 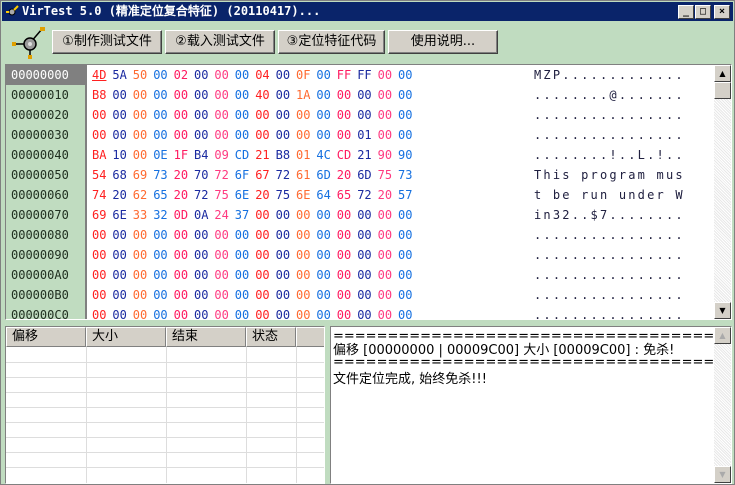 What do you see at coordinates (203, 175) in the screenshot?
I see `hex-byte: 70` at bounding box center [203, 175].